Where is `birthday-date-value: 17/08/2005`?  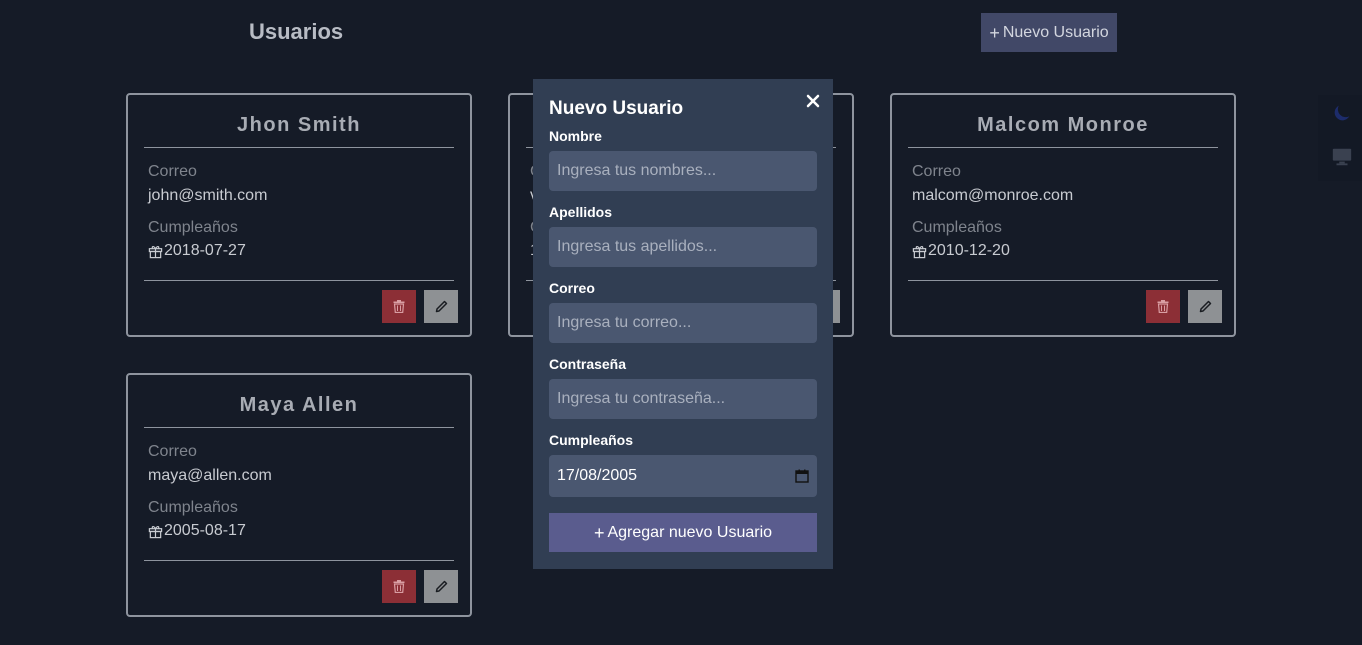 birthday-date-value: 17/08/2005 is located at coordinates (597, 475).